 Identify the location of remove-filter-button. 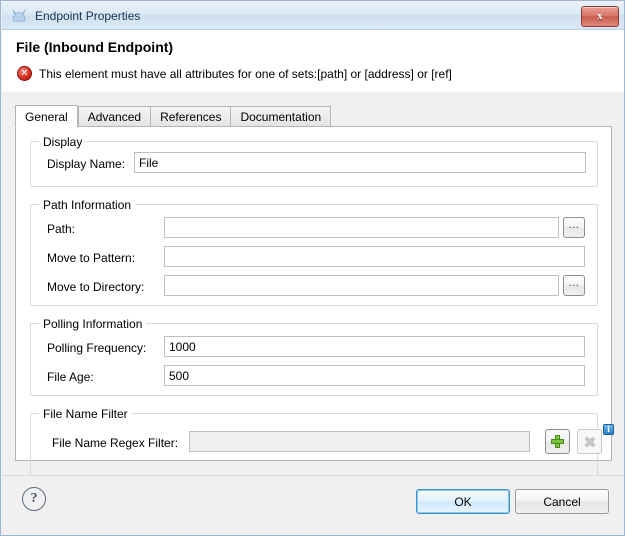
(589, 441).